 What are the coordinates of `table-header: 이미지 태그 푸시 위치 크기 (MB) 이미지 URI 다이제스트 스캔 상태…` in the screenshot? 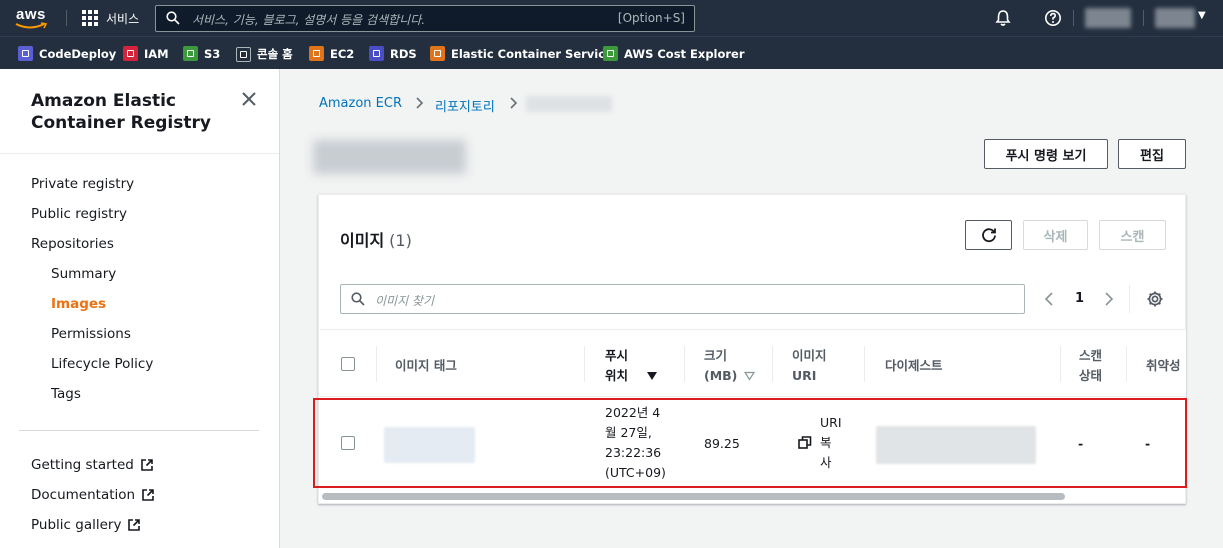 It's located at (753, 363).